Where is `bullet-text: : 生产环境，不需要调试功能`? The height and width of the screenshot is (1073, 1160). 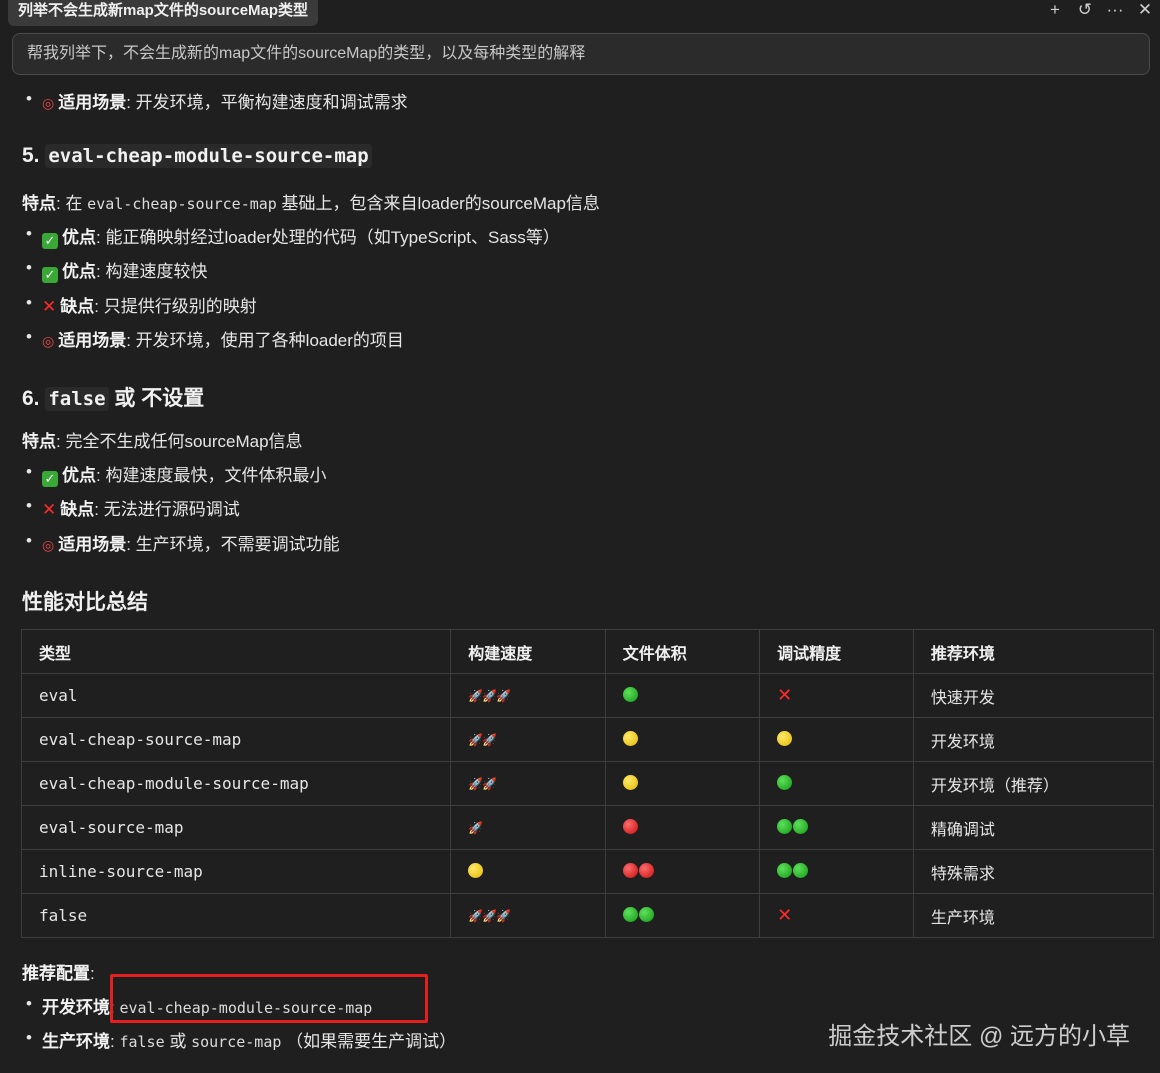 bullet-text: : 生产环境，不需要调试功能 is located at coordinates (233, 544).